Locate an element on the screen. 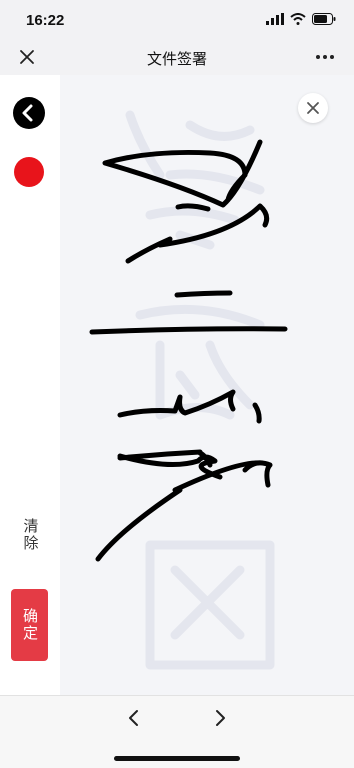  status-time: 16:22 is located at coordinates (45, 20).